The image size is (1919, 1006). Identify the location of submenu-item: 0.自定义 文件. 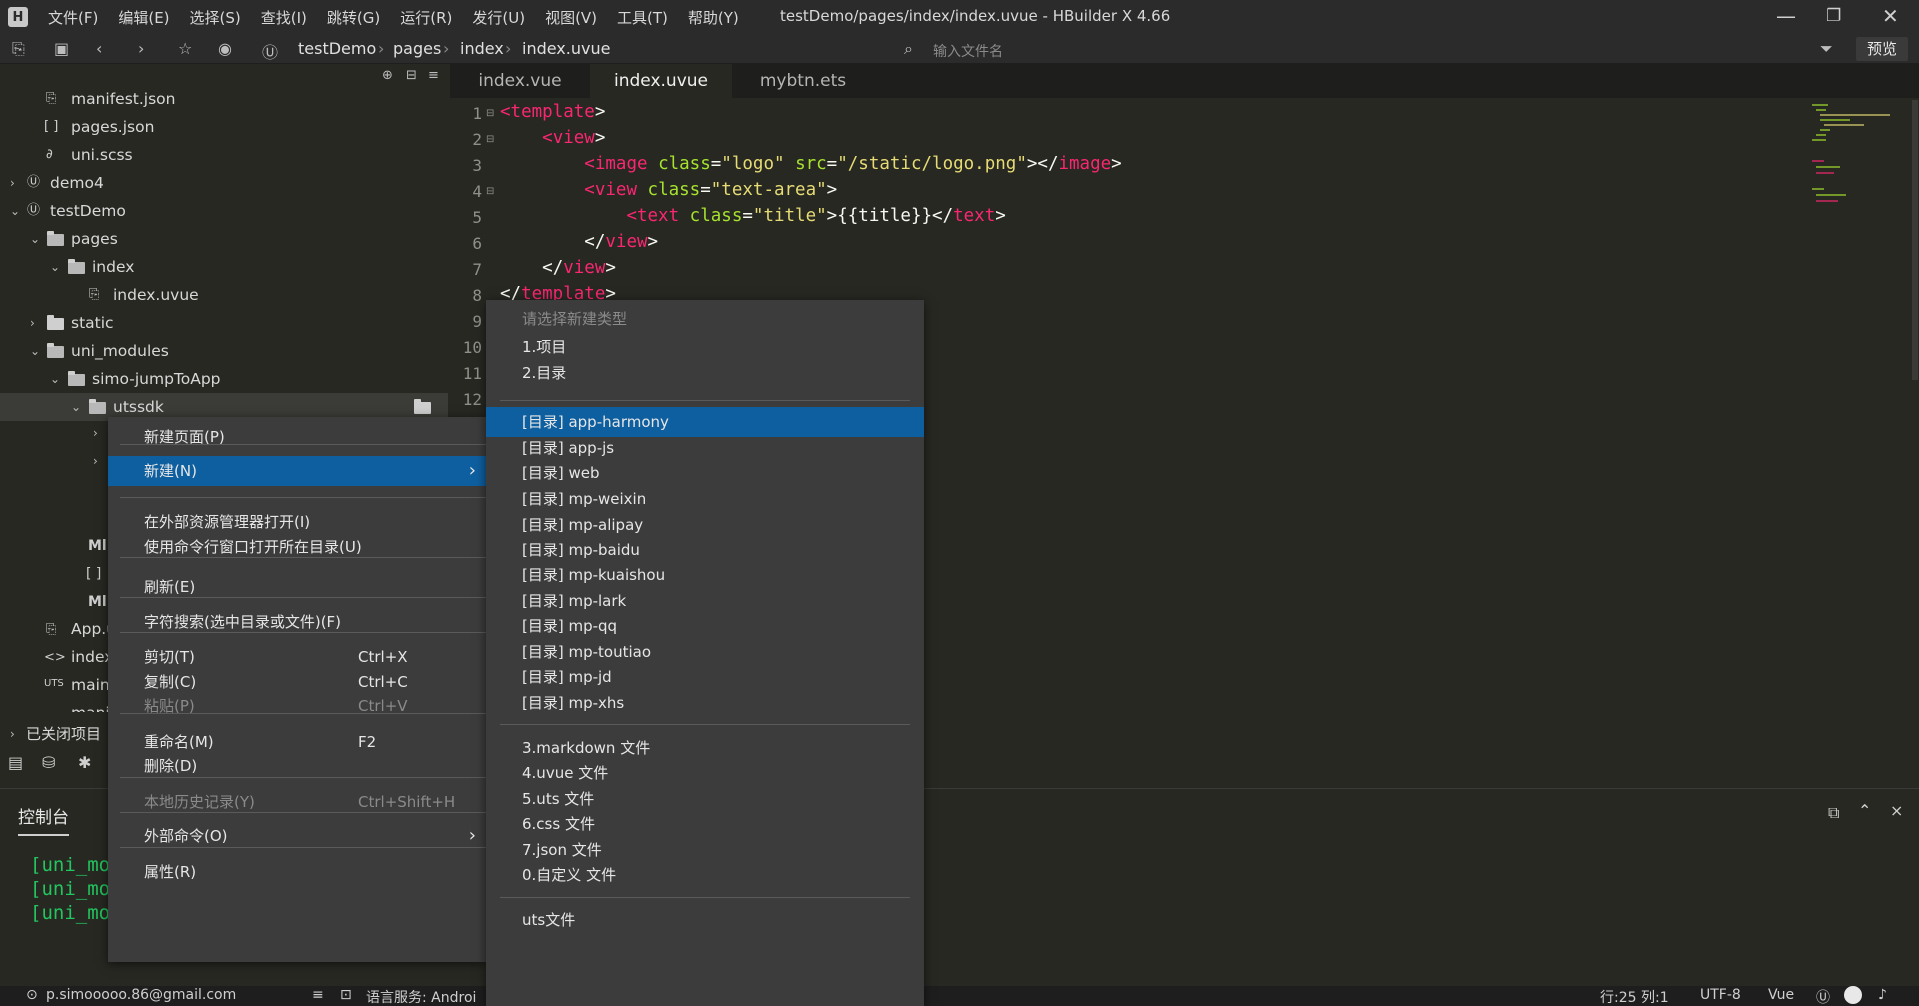
(705, 875).